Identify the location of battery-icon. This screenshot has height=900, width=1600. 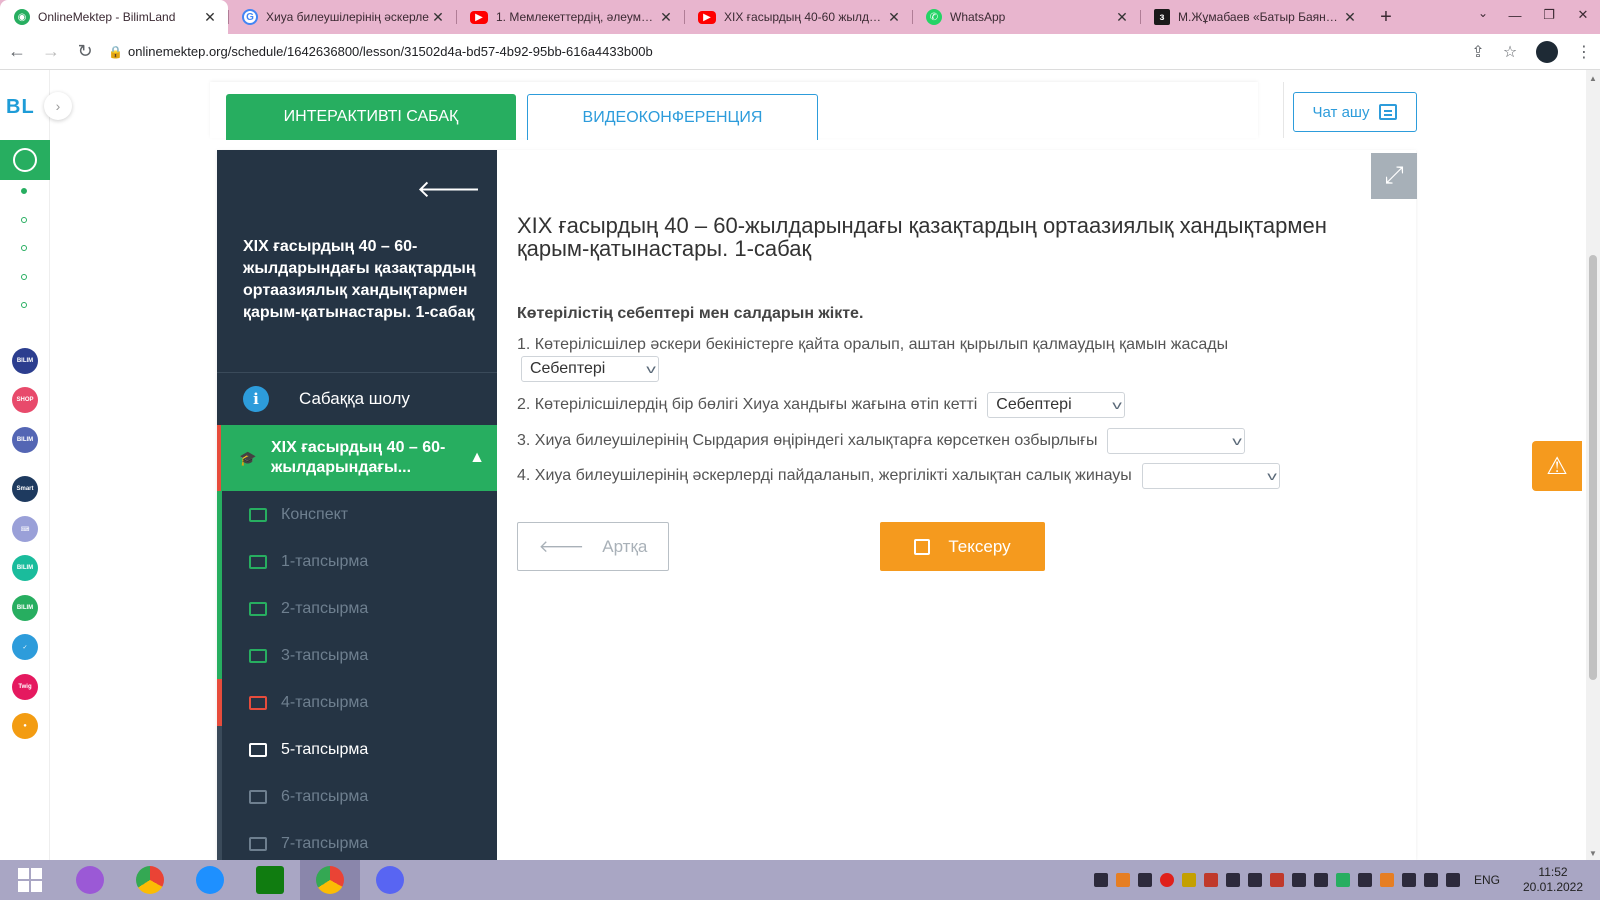
(1364, 880).